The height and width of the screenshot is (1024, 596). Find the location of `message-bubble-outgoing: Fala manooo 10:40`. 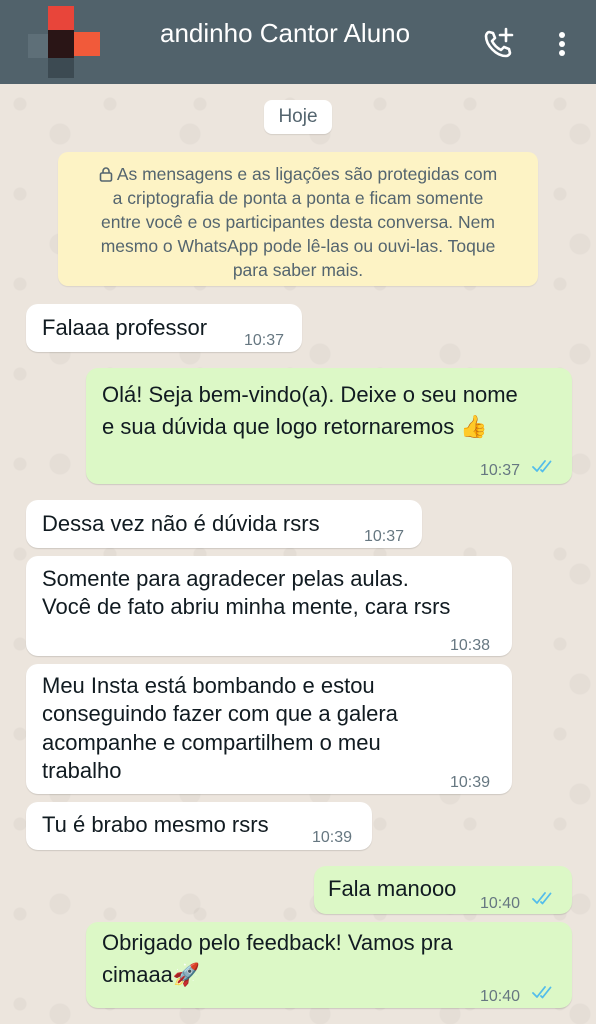

message-bubble-outgoing: Fala manooo 10:40 is located at coordinates (443, 890).